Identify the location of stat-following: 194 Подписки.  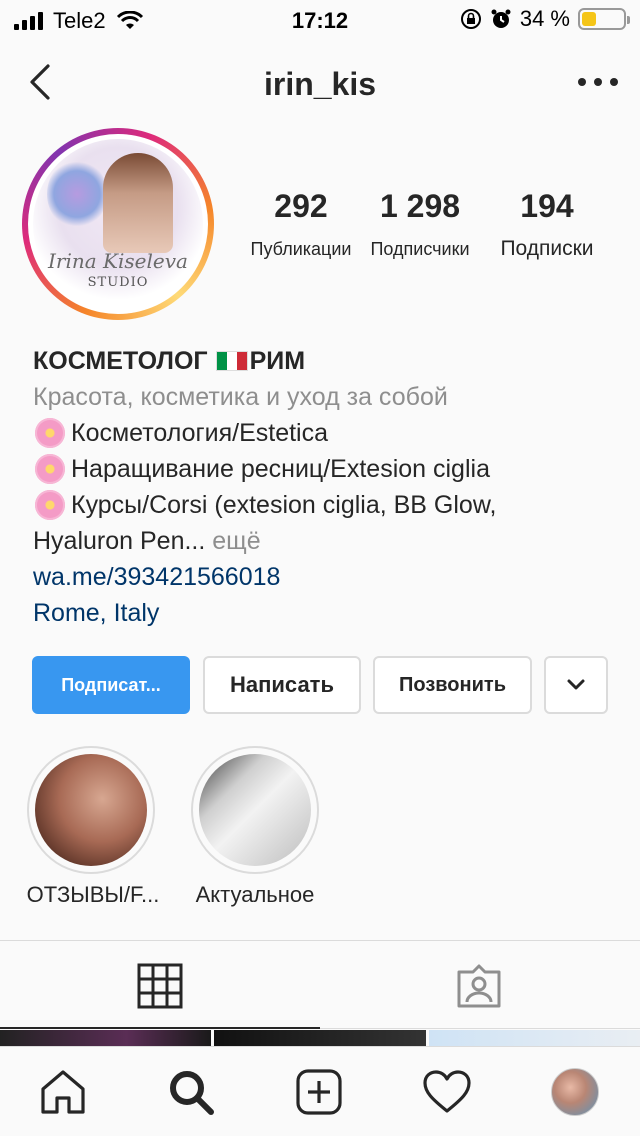
(547, 224).